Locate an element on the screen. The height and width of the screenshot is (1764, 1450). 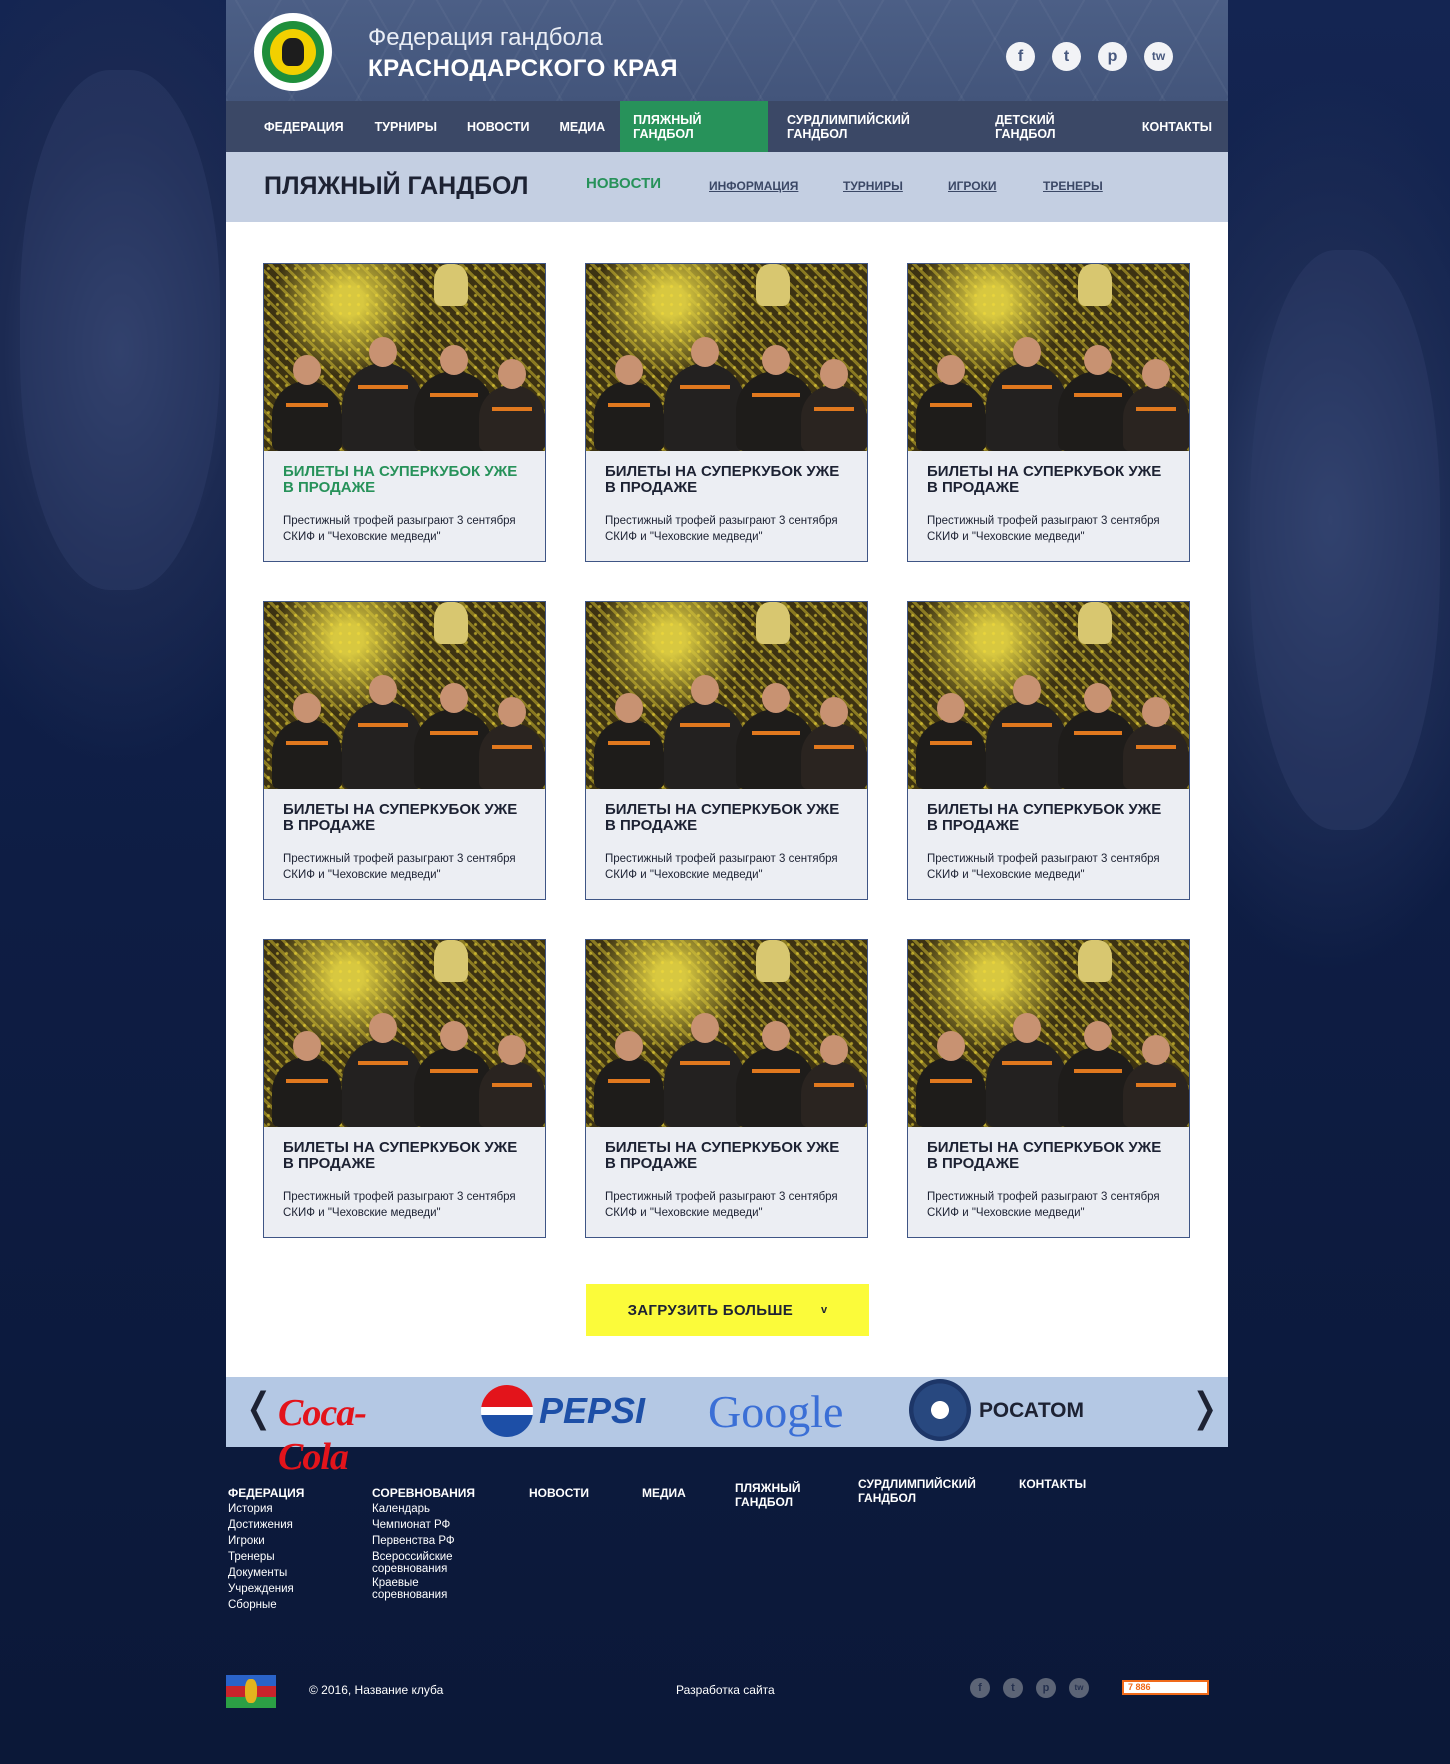
footer-heading: ФЕДЕРАЦИЯ is located at coordinates (288, 1493).